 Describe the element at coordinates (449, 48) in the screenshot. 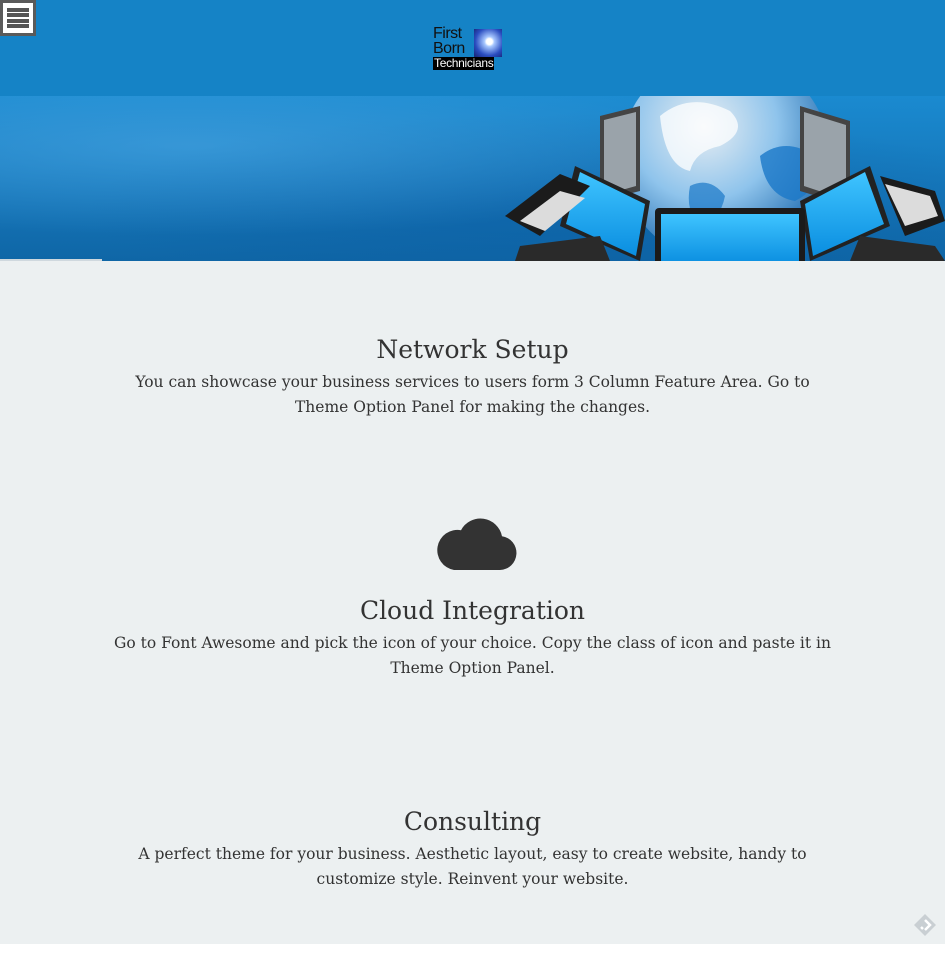

I see `logo-text-born: Born` at that location.